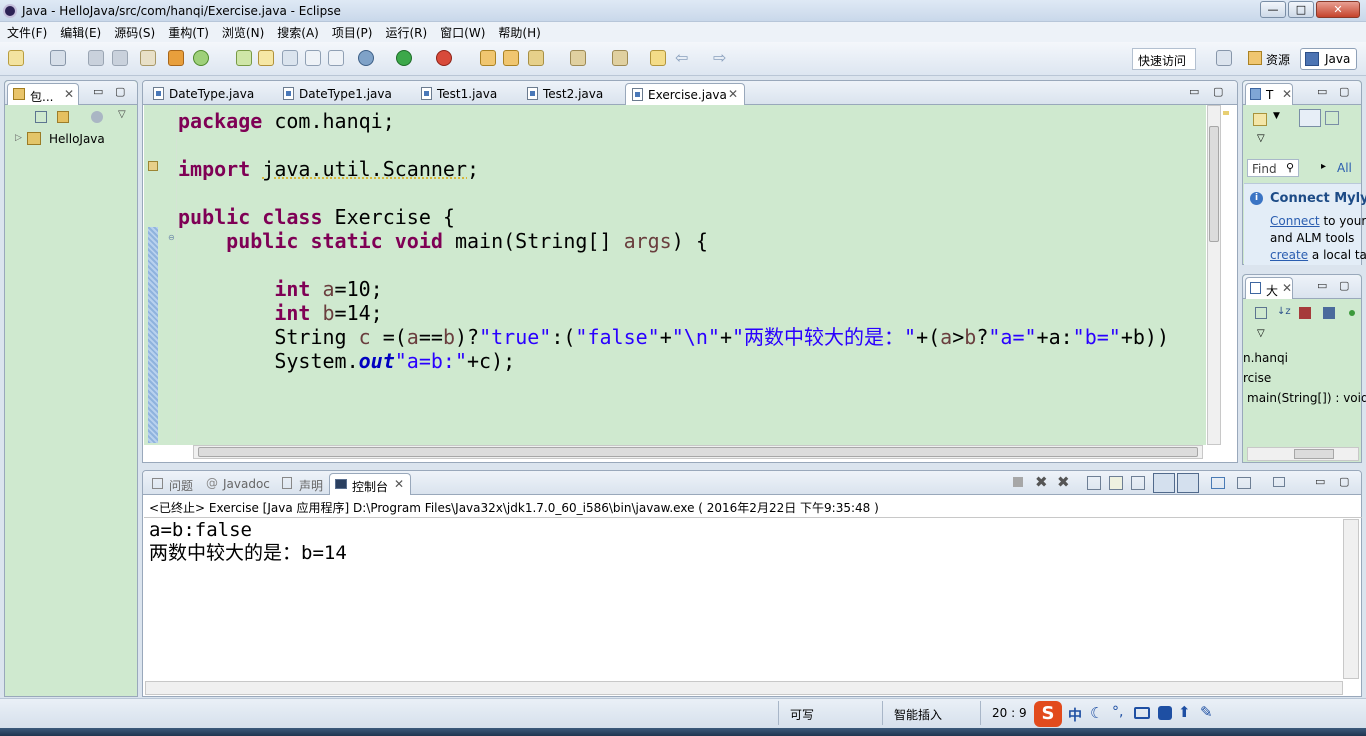 Image resolution: width=1366 pixels, height=736 pixels. I want to click on tab-datetype1: DateType1.java, so click(345, 94).